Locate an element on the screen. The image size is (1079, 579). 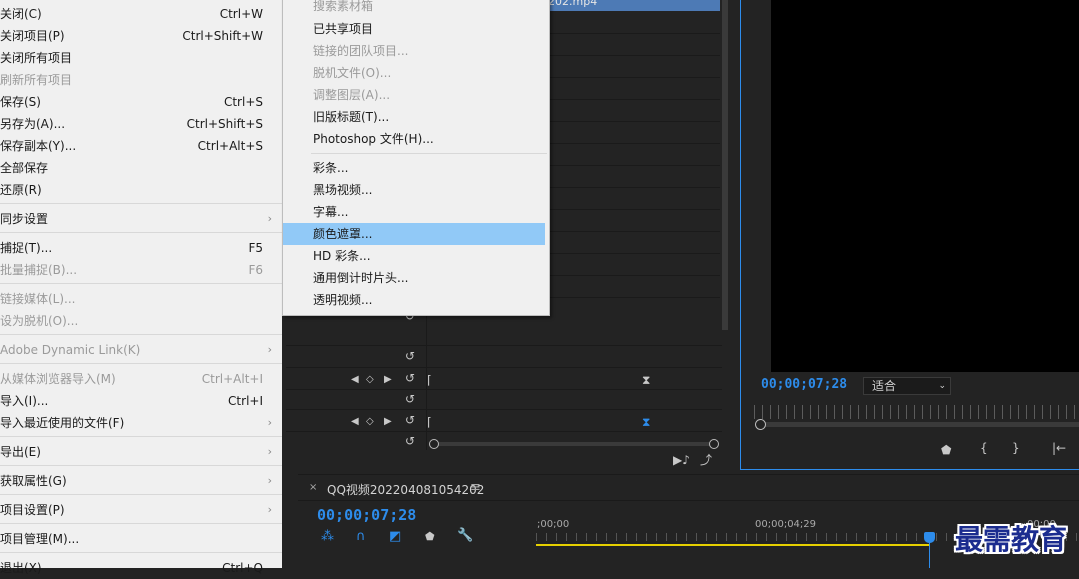
menu-item-close-project: 关闭项目(P) Ctrl+Shift+W is located at coordinates (141, 36).